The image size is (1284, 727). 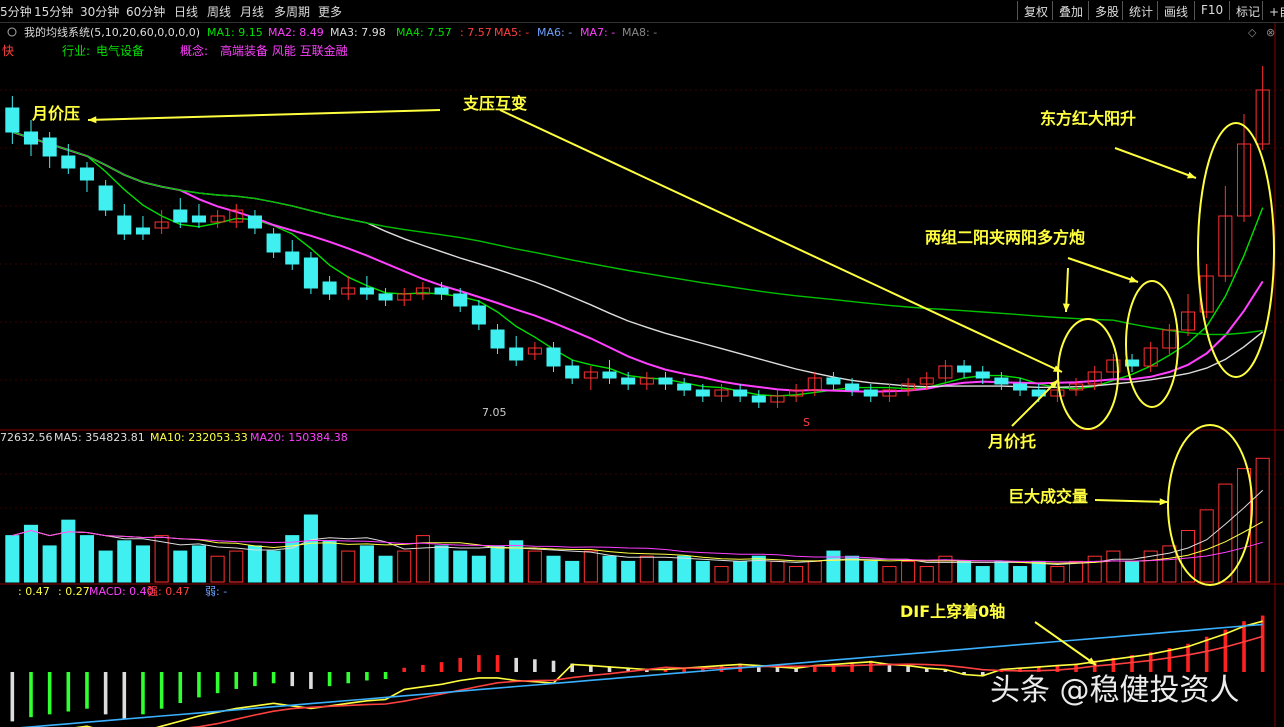 I want to click on arrow-line, so click(x=1103, y=270).